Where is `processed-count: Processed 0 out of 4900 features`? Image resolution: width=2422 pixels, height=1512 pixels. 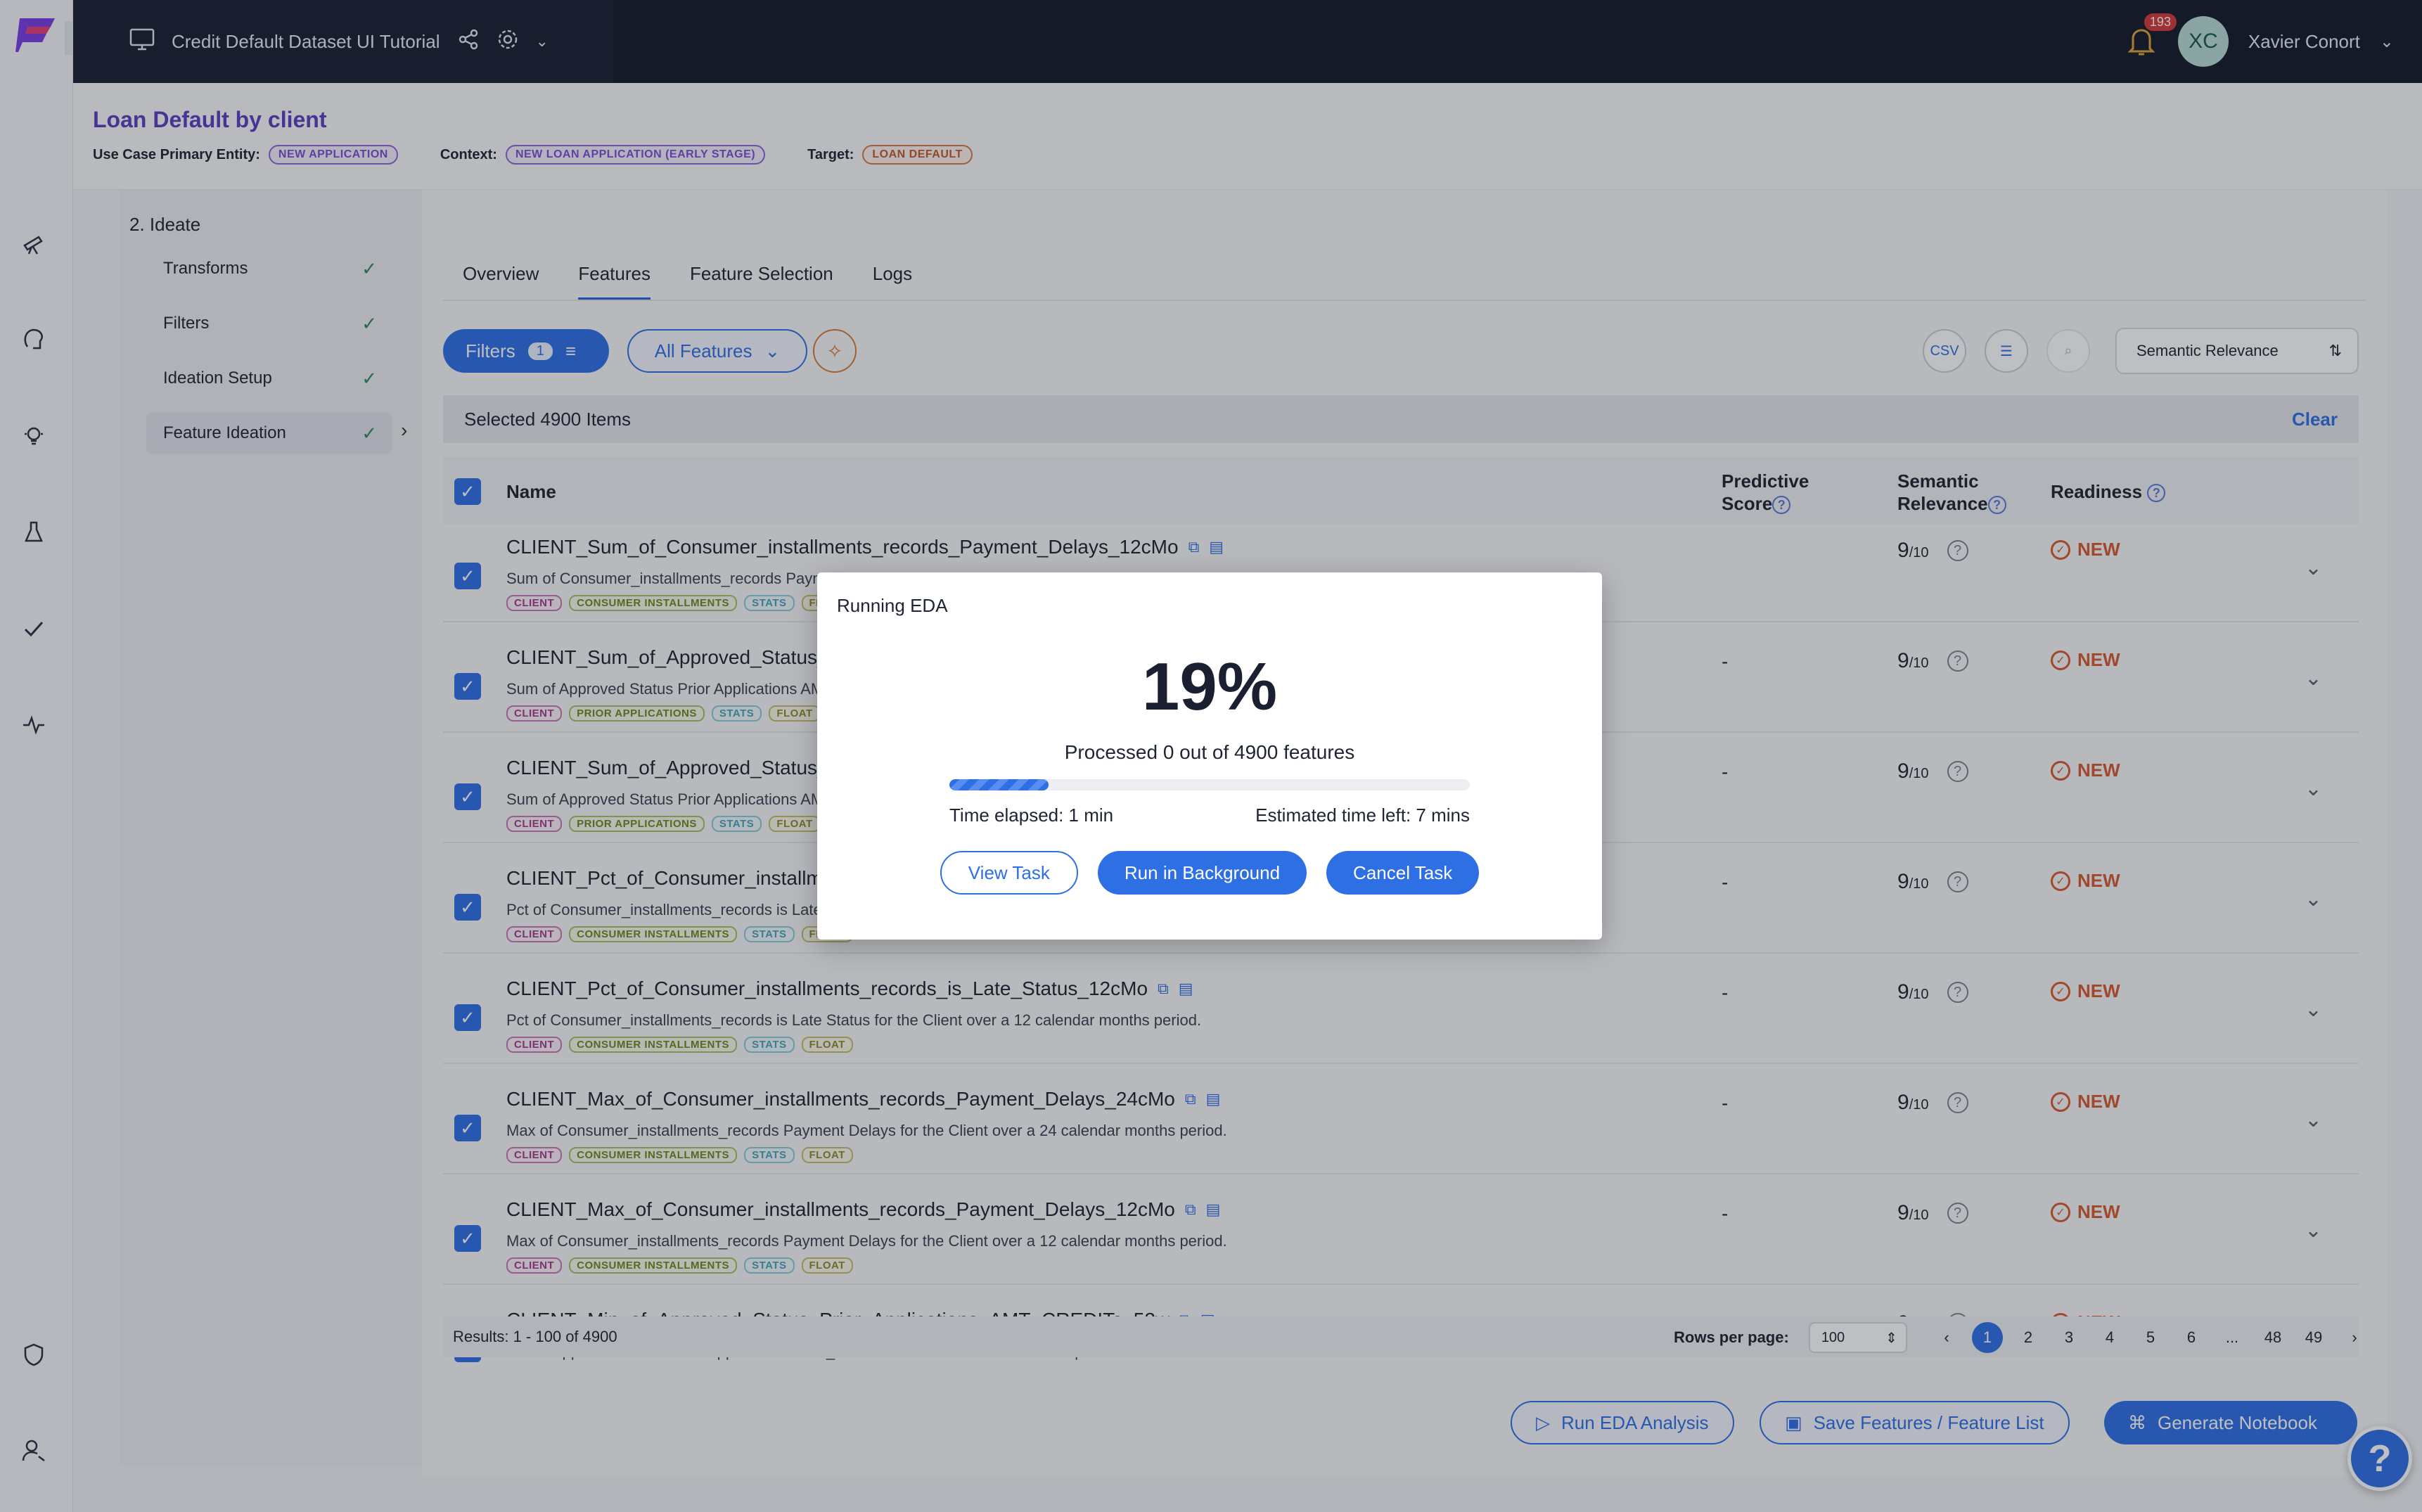 processed-count: Processed 0 out of 4900 features is located at coordinates (1209, 752).